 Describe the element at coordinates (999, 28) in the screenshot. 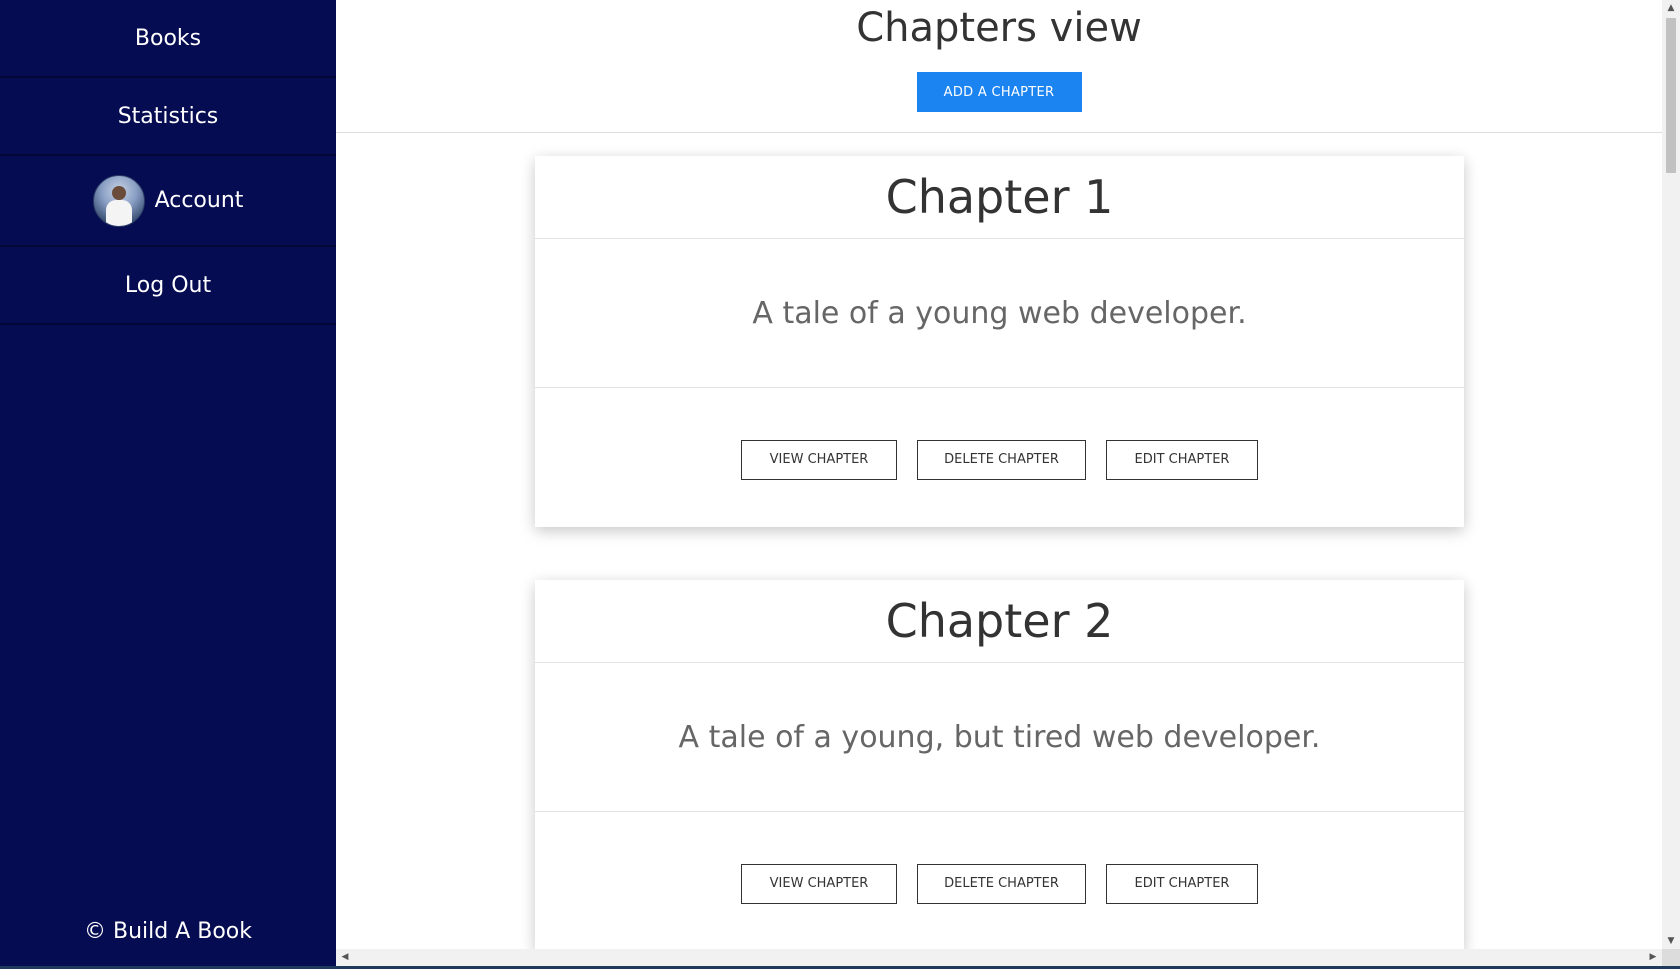

I see `page-title: Chapters view` at that location.